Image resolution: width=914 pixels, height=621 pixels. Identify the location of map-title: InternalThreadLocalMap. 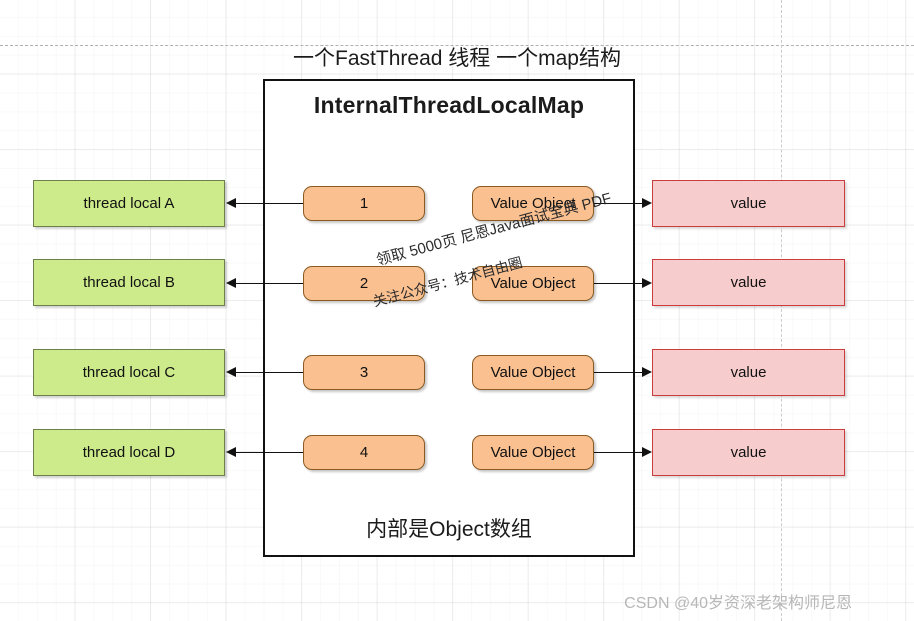
(449, 105).